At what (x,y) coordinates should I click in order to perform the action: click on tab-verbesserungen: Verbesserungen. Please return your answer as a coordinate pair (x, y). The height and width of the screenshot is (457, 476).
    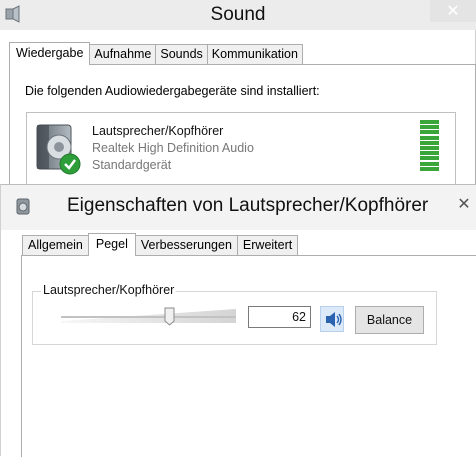
    Looking at the image, I should click on (186, 245).